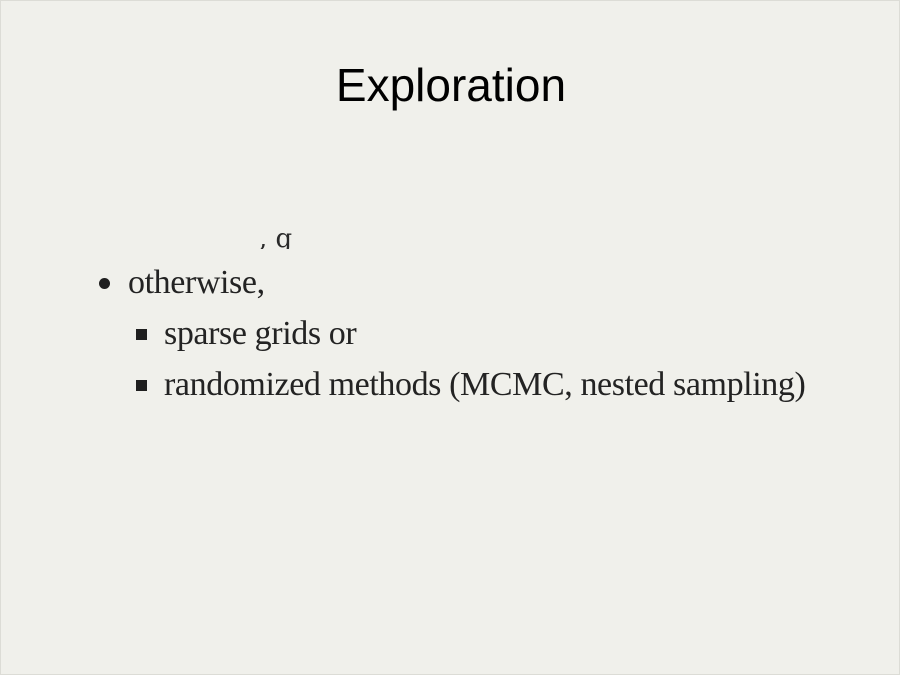 The width and height of the screenshot is (900, 675). I want to click on bullet-item-otherwise: otherwise,, so click(182, 283).